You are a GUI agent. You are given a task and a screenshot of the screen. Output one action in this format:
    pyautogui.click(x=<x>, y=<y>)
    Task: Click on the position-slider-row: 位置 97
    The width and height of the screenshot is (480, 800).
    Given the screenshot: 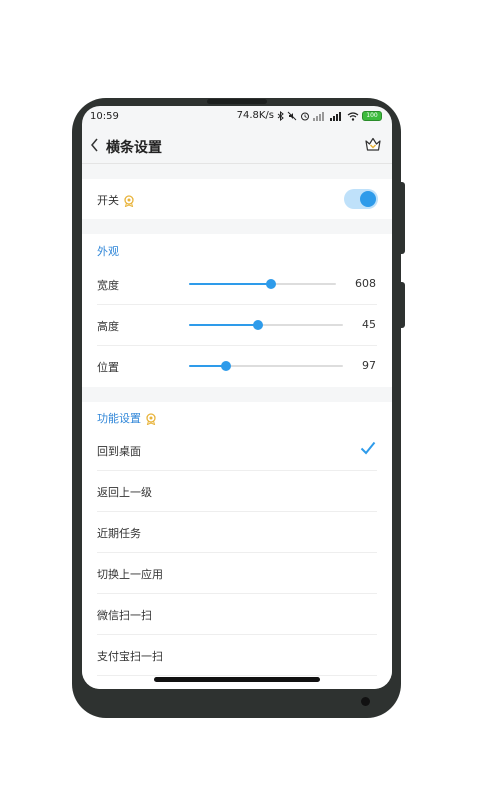 What is the action you would take?
    pyautogui.click(x=237, y=366)
    